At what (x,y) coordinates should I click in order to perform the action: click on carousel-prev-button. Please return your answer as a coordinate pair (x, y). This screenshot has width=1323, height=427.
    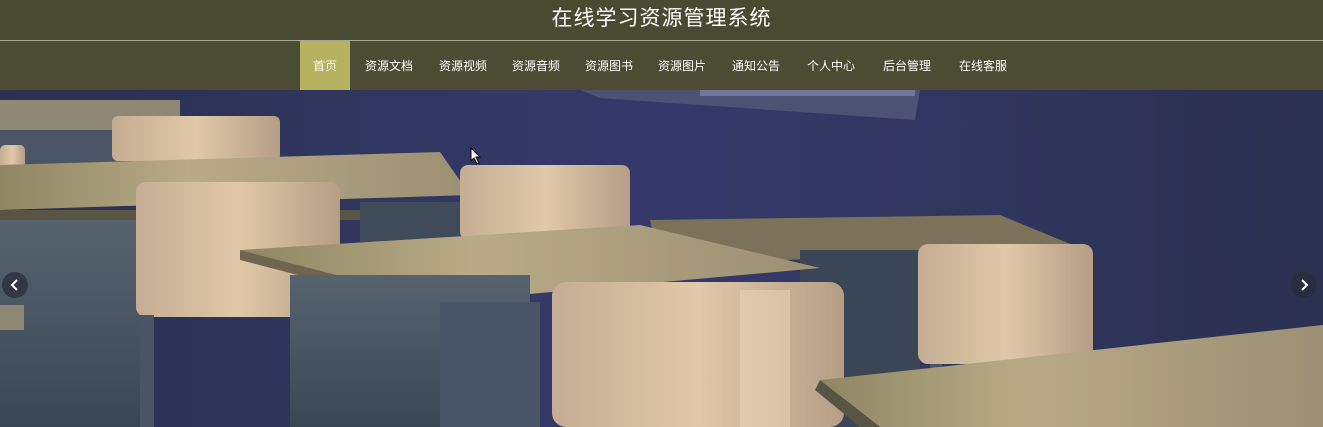
    Looking at the image, I should click on (15, 285).